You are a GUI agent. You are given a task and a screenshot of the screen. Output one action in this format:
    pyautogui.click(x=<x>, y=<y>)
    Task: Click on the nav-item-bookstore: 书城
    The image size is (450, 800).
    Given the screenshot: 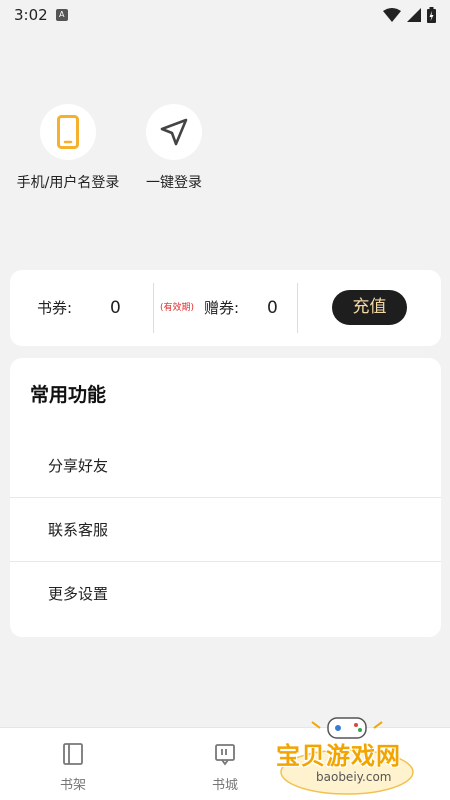 What is the action you would take?
    pyautogui.click(x=225, y=764)
    